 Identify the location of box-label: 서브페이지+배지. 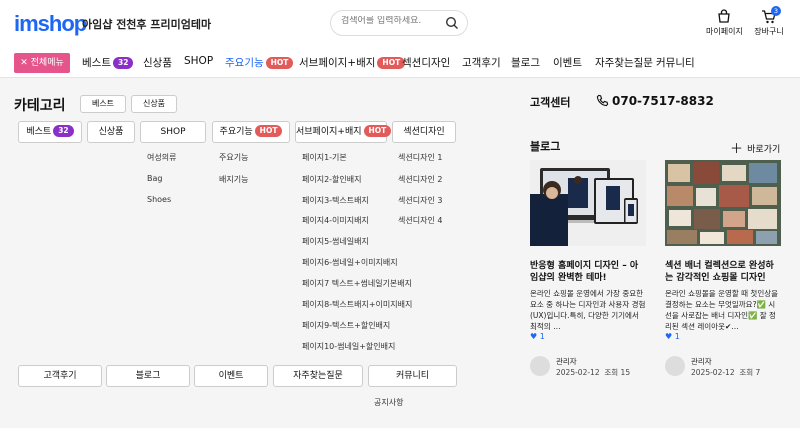
(329, 132).